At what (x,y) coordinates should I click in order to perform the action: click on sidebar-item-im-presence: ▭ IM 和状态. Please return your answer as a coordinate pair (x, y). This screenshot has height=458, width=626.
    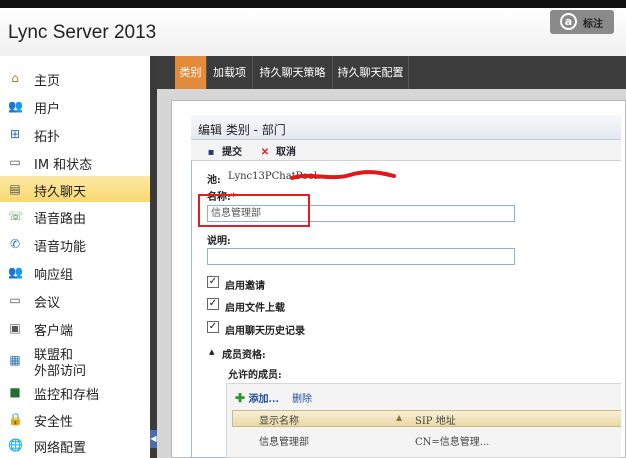
    Looking at the image, I should click on (75, 162).